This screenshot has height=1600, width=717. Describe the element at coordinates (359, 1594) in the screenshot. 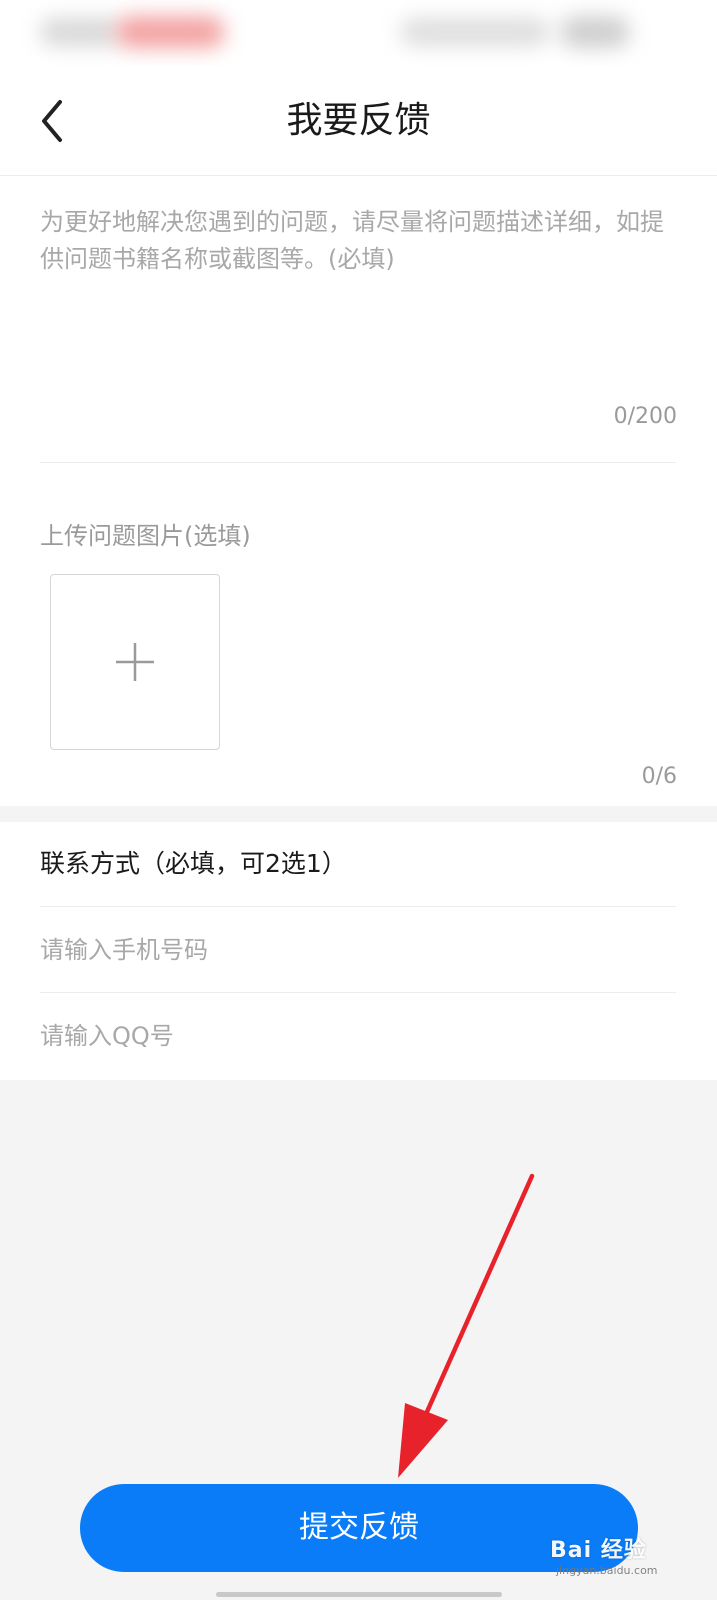

I see `home-indicator` at that location.